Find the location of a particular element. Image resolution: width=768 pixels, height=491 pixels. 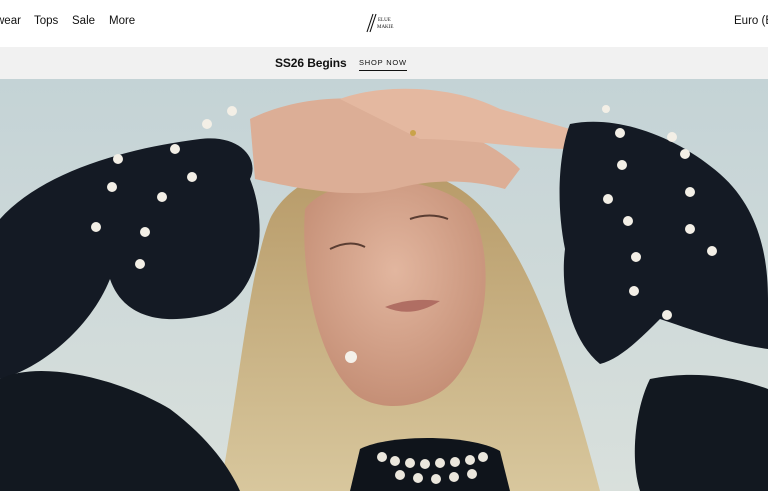

nav-item-tops: Tops is located at coordinates (53, 21).